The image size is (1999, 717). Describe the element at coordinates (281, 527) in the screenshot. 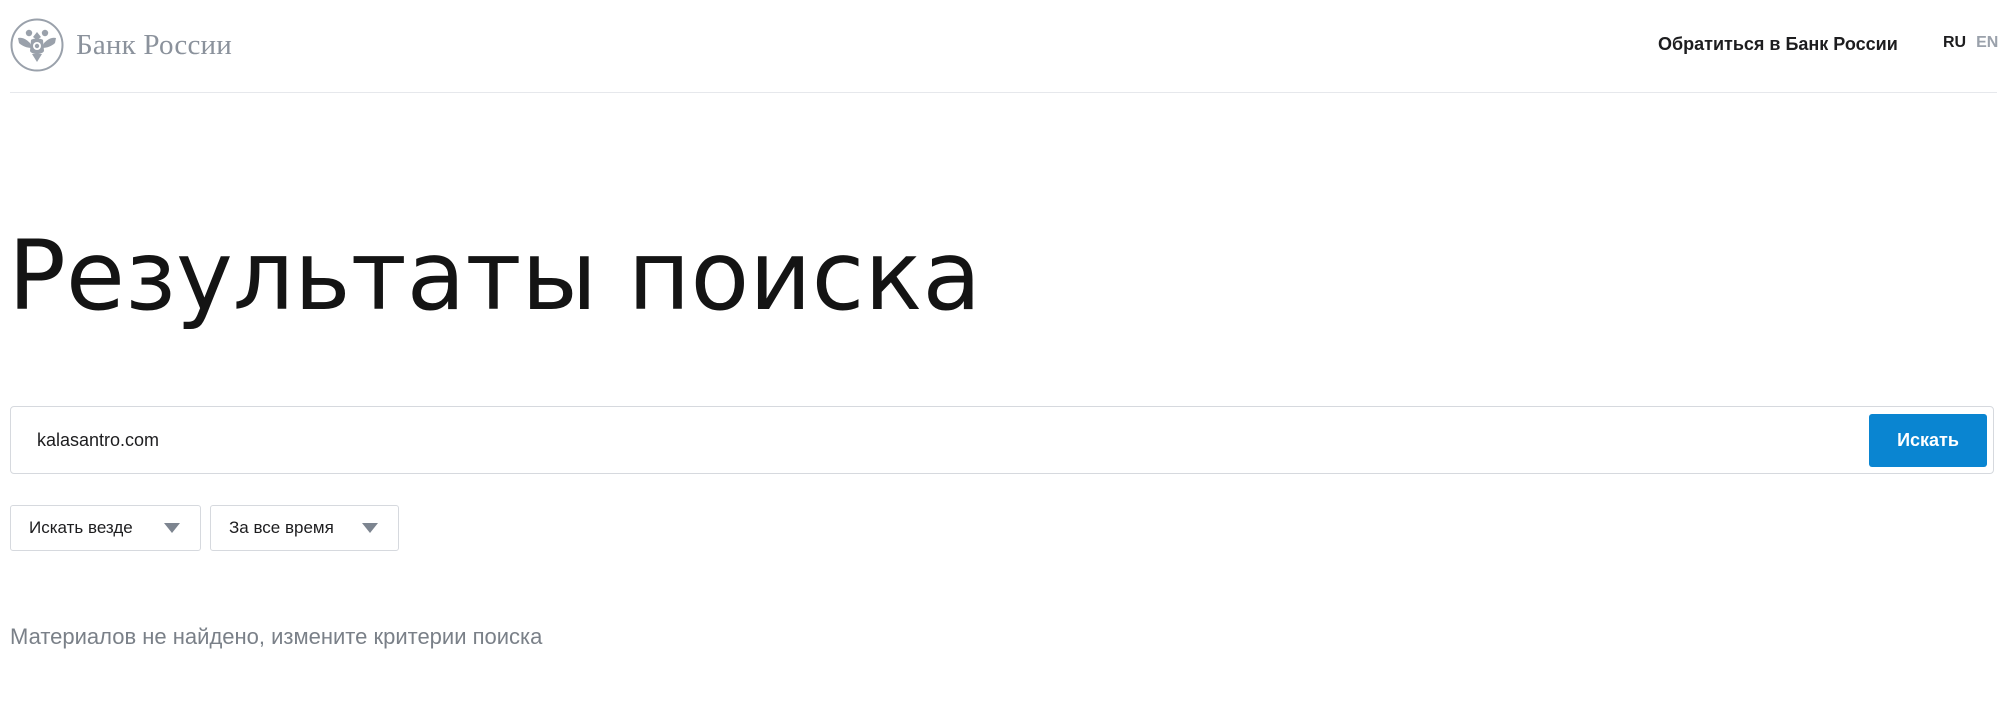

I see `time-period-label: За все время` at that location.